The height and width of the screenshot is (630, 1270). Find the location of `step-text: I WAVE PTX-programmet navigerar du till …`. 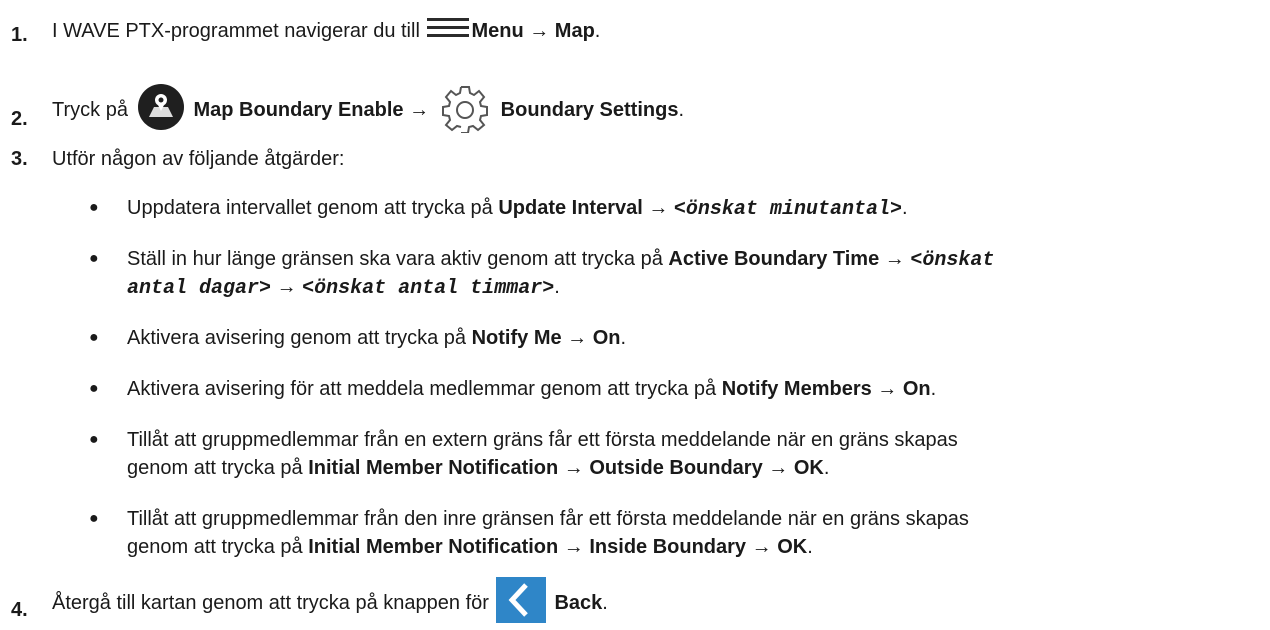

step-text: I WAVE PTX-programmet navigerar du till … is located at coordinates (326, 31).